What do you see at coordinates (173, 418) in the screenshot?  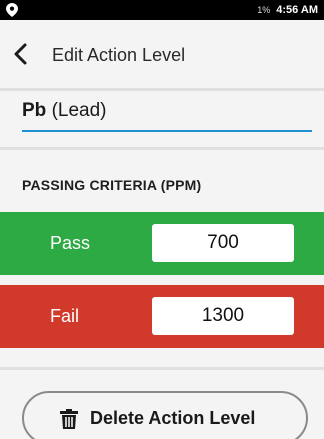 I see `delete-button-label: Delete Action Level` at bounding box center [173, 418].